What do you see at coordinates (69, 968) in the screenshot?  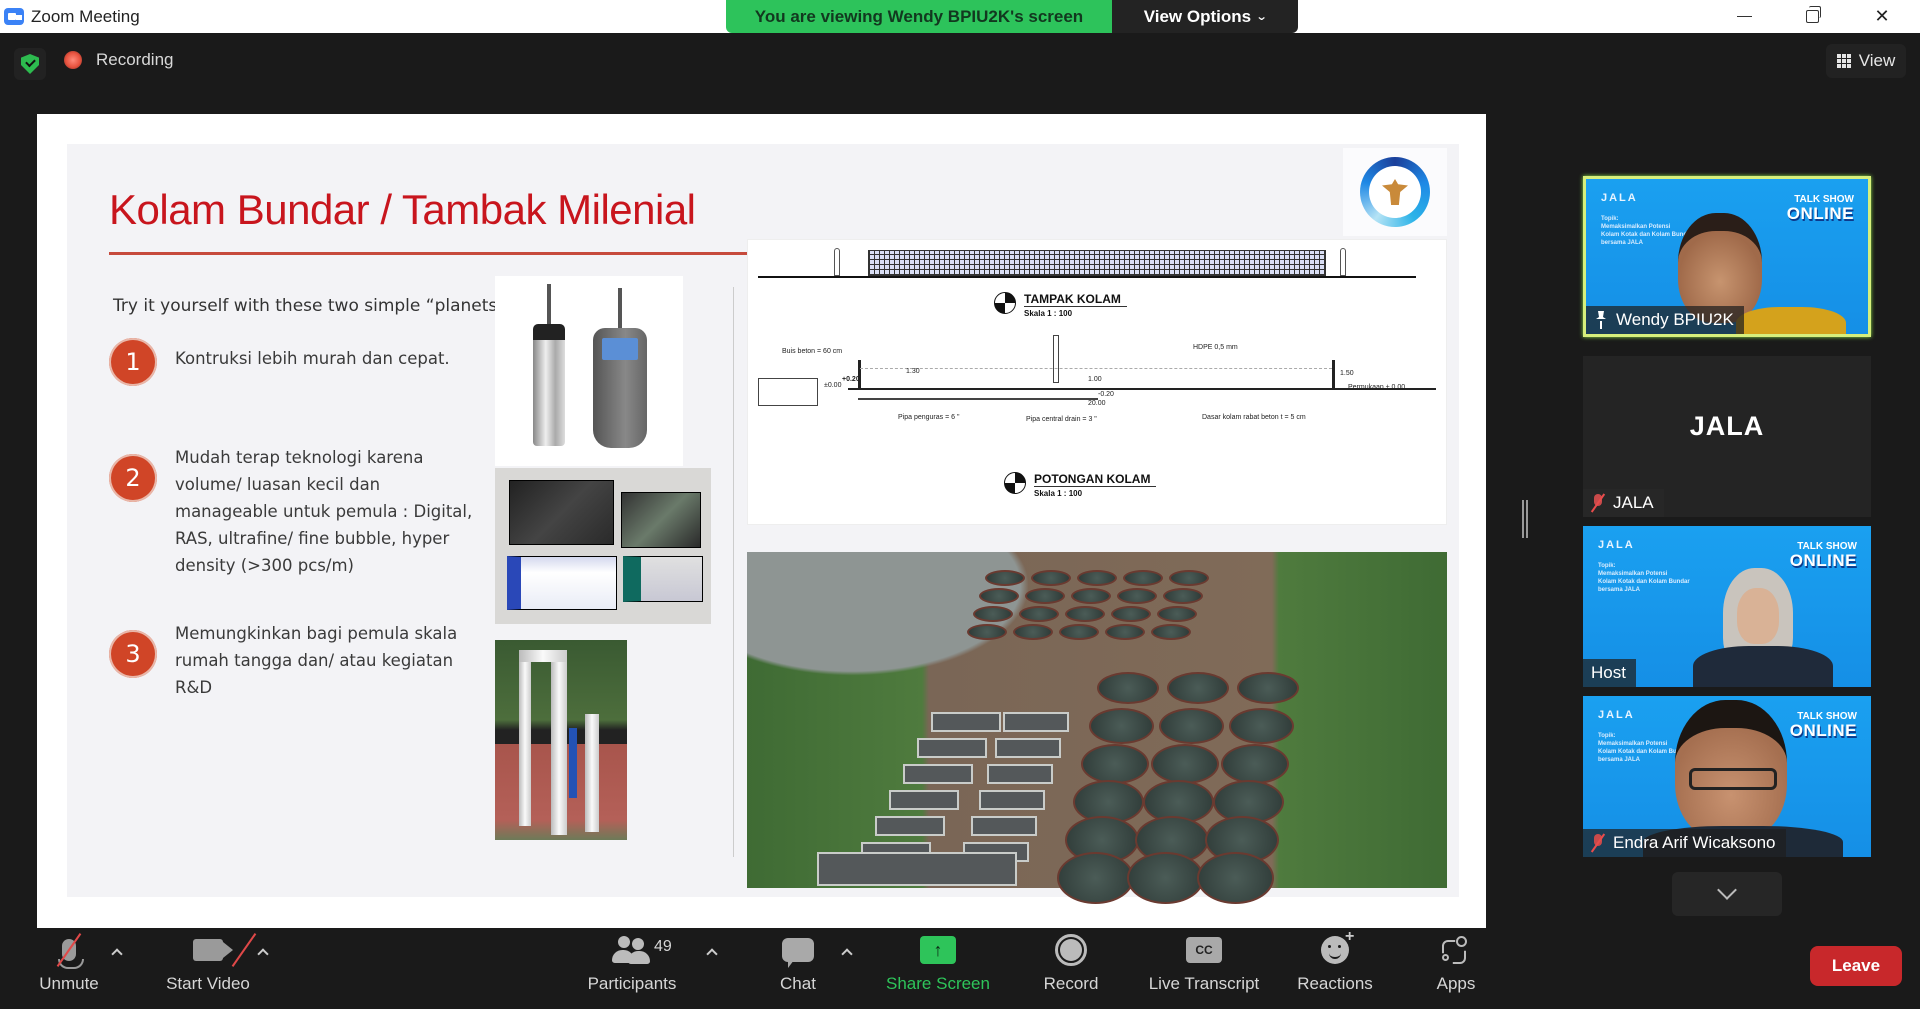 I see `unmute-button: Unmute` at bounding box center [69, 968].